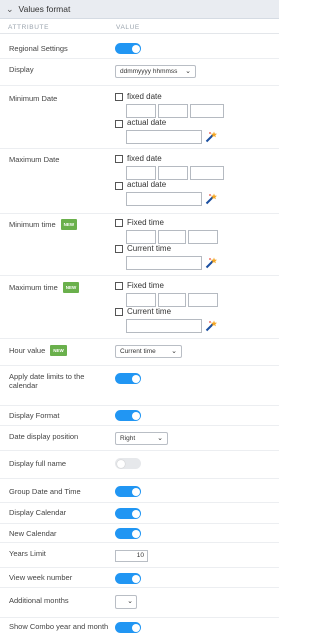 The width and height of the screenshot is (320, 644). What do you see at coordinates (128, 438) in the screenshot?
I see `date-display-position-value: Right` at bounding box center [128, 438].